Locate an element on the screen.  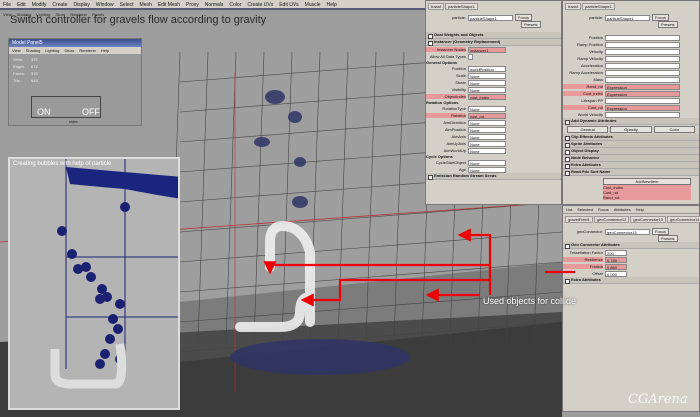
annotation-arrows is located at coordinates (419, 267).